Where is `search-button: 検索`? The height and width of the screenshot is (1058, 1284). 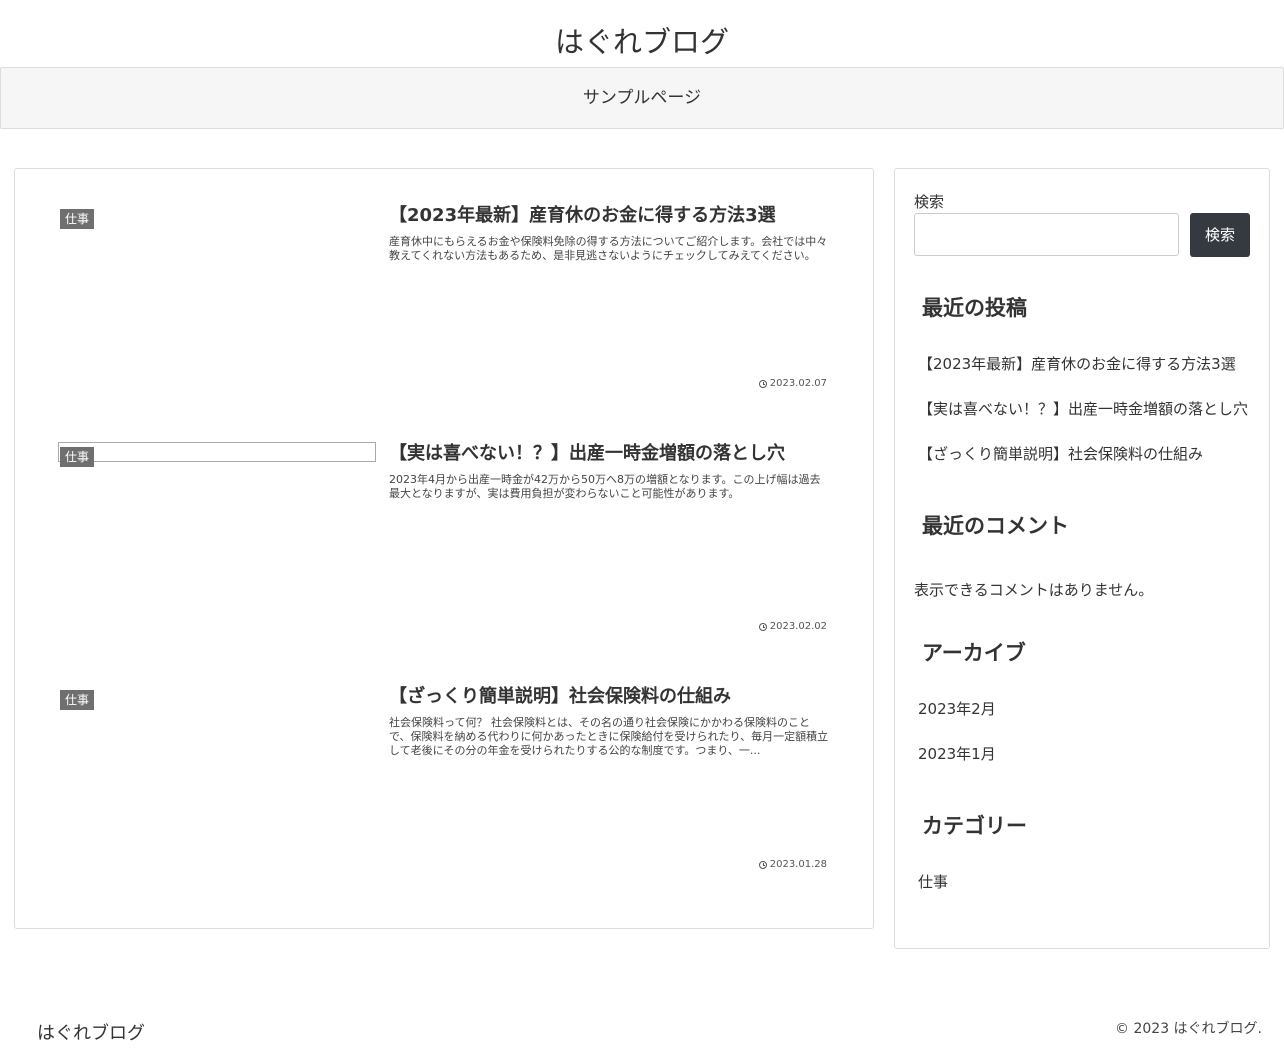 search-button: 検索 is located at coordinates (1220, 235).